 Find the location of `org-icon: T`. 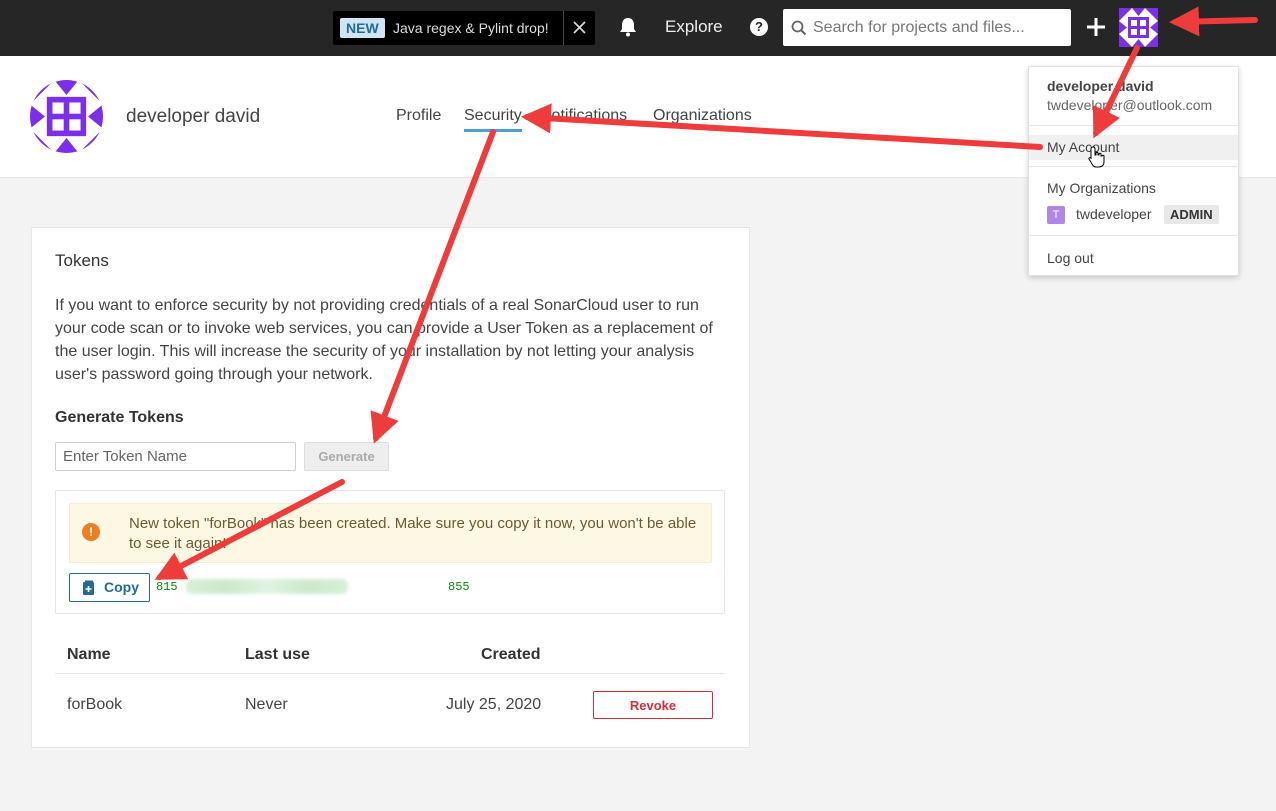

org-icon: T is located at coordinates (1056, 215).